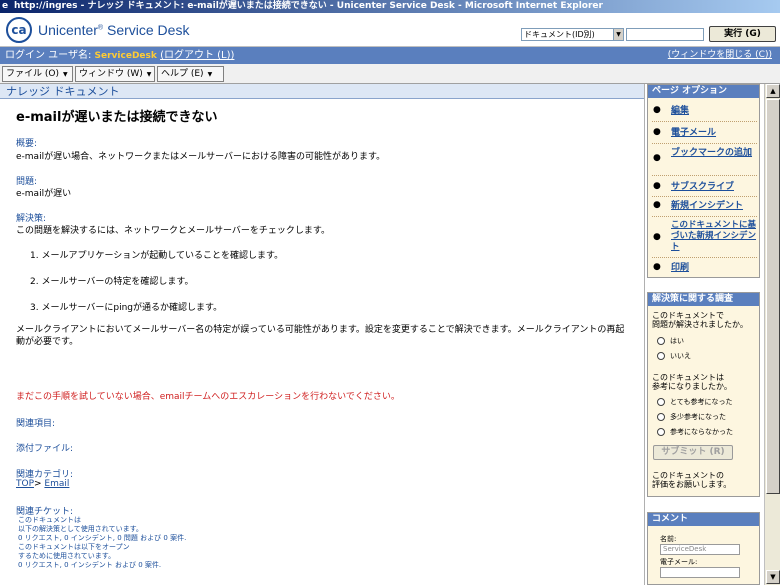  What do you see at coordinates (197, 55) in the screenshot?
I see `logout-link: (ログアウト (L))` at bounding box center [197, 55].